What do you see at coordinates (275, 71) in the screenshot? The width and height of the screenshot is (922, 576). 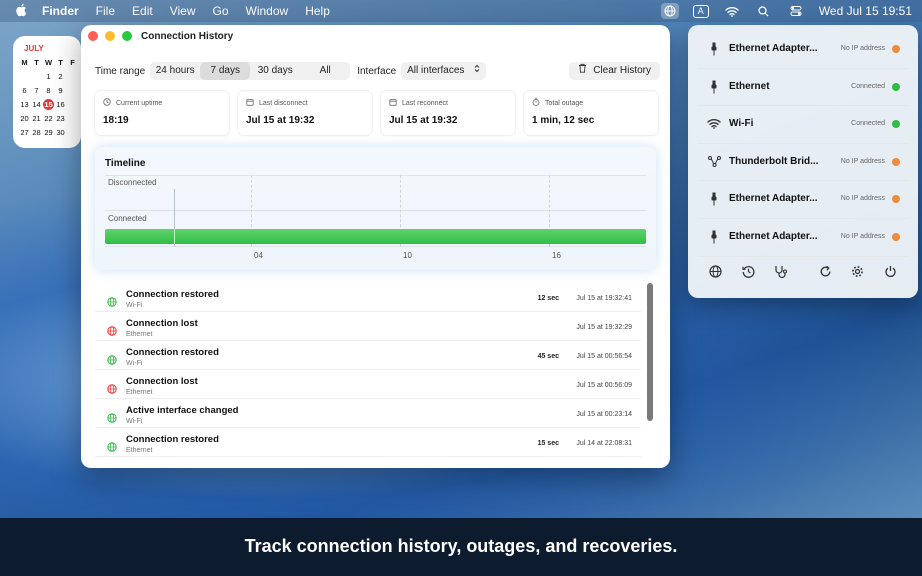 I see `range-30-days: 30 days` at bounding box center [275, 71].